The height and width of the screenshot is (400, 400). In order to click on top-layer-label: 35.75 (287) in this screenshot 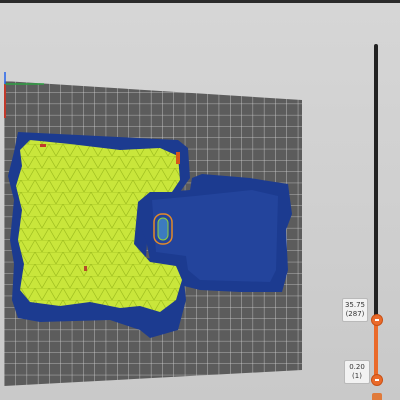, I will do `click(355, 310)`.